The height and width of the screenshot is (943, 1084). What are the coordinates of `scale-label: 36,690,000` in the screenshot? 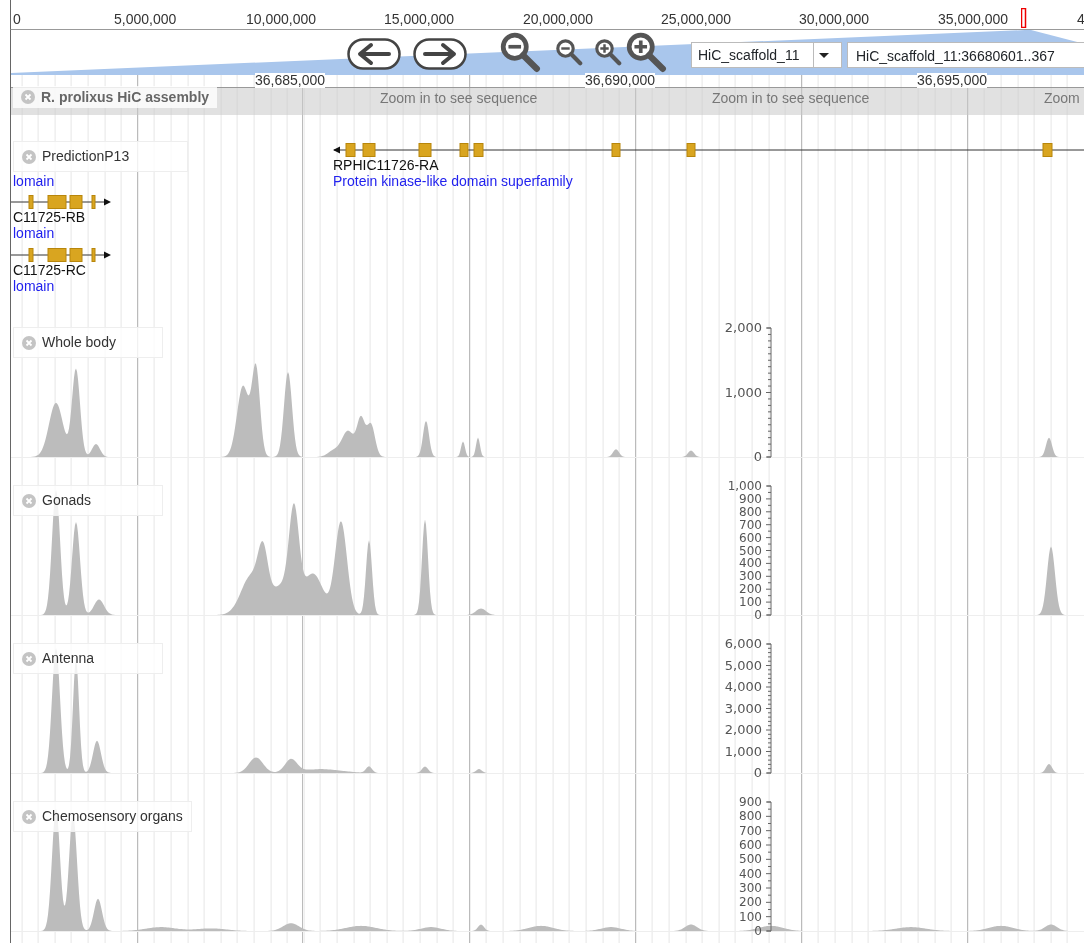 It's located at (620, 80).